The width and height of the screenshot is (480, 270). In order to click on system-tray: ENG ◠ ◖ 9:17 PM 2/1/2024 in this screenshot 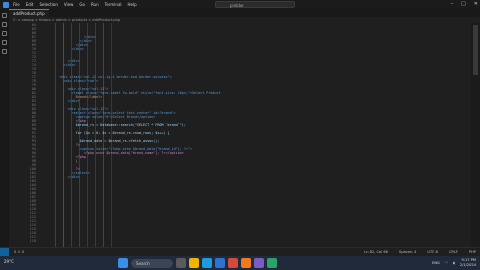, I will do `click(454, 263)`.